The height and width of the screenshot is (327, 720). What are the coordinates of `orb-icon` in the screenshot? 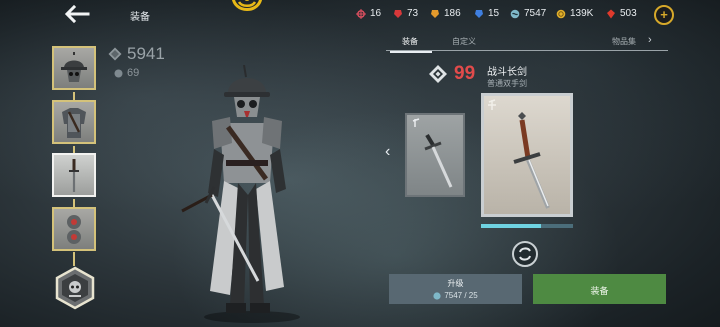 It's located at (515, 13).